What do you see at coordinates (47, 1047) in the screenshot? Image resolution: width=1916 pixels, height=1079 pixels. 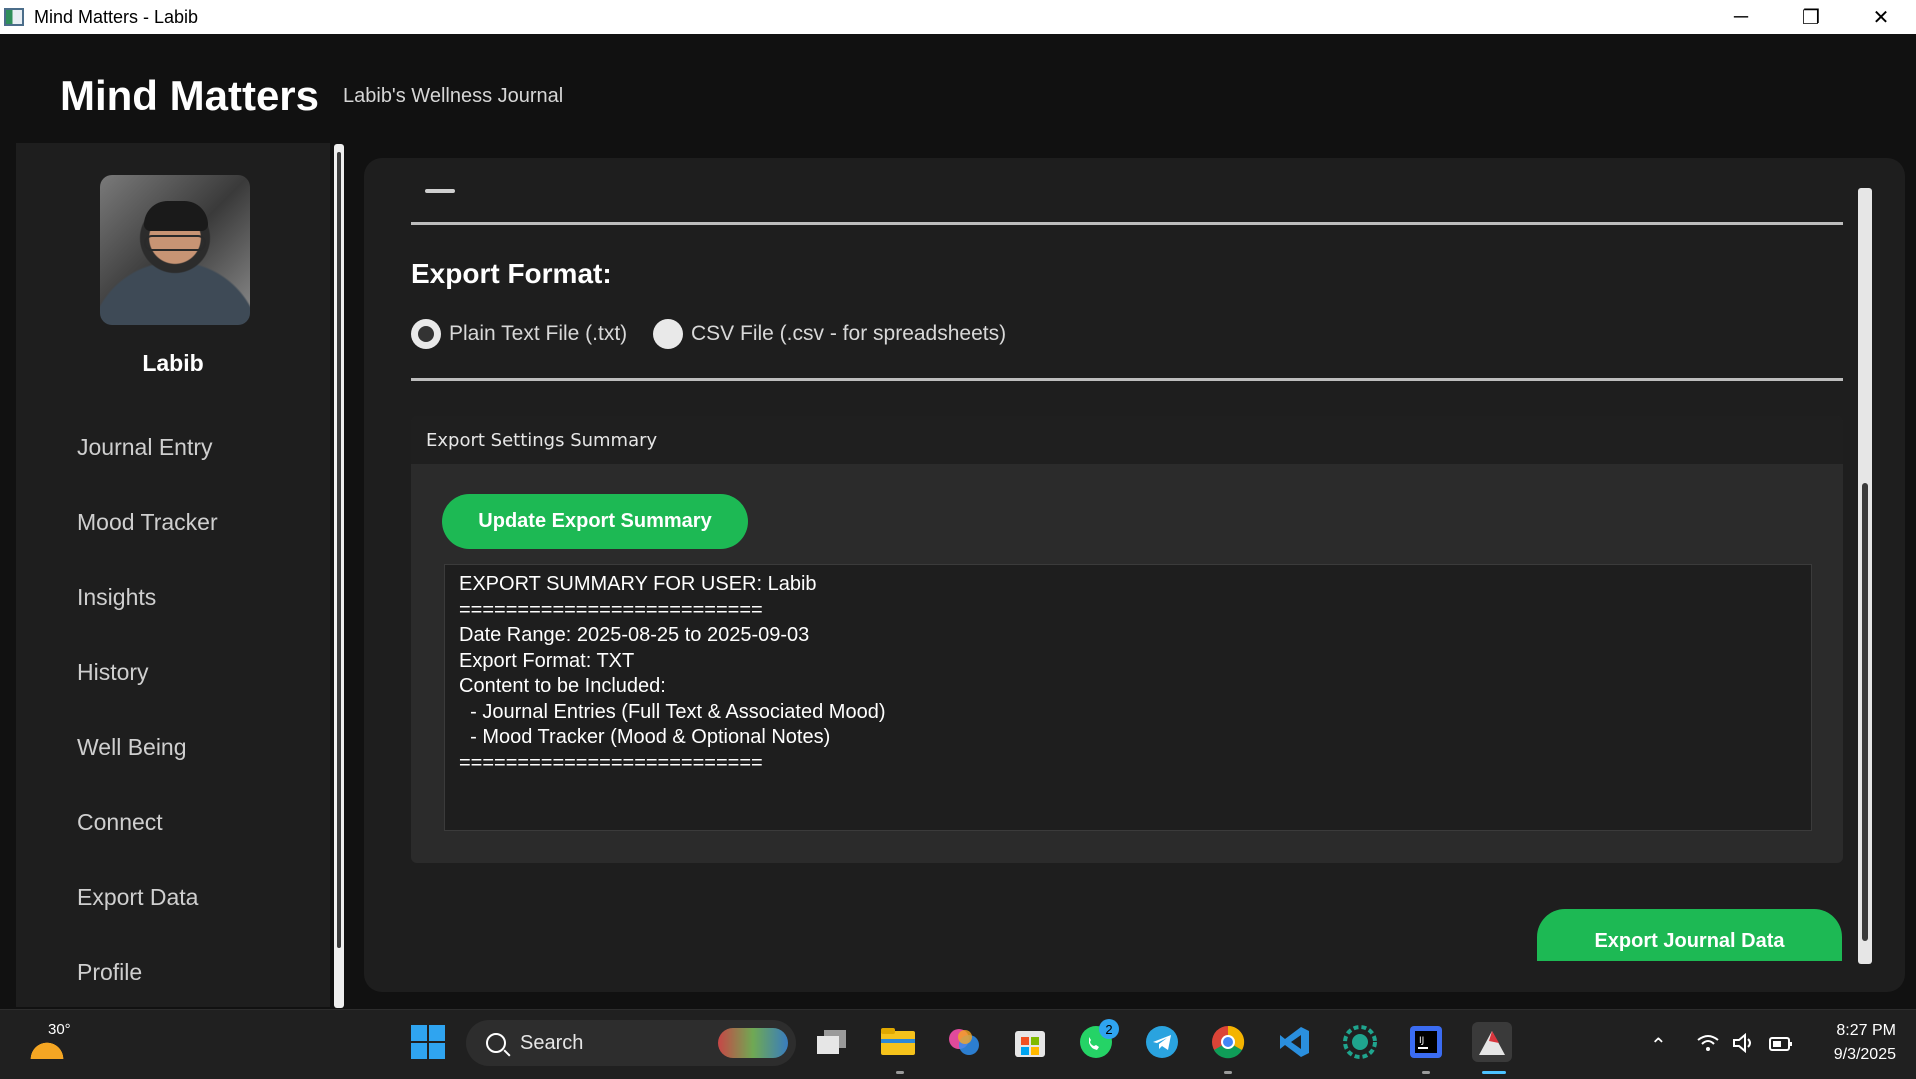 I see `weather-icon` at bounding box center [47, 1047].